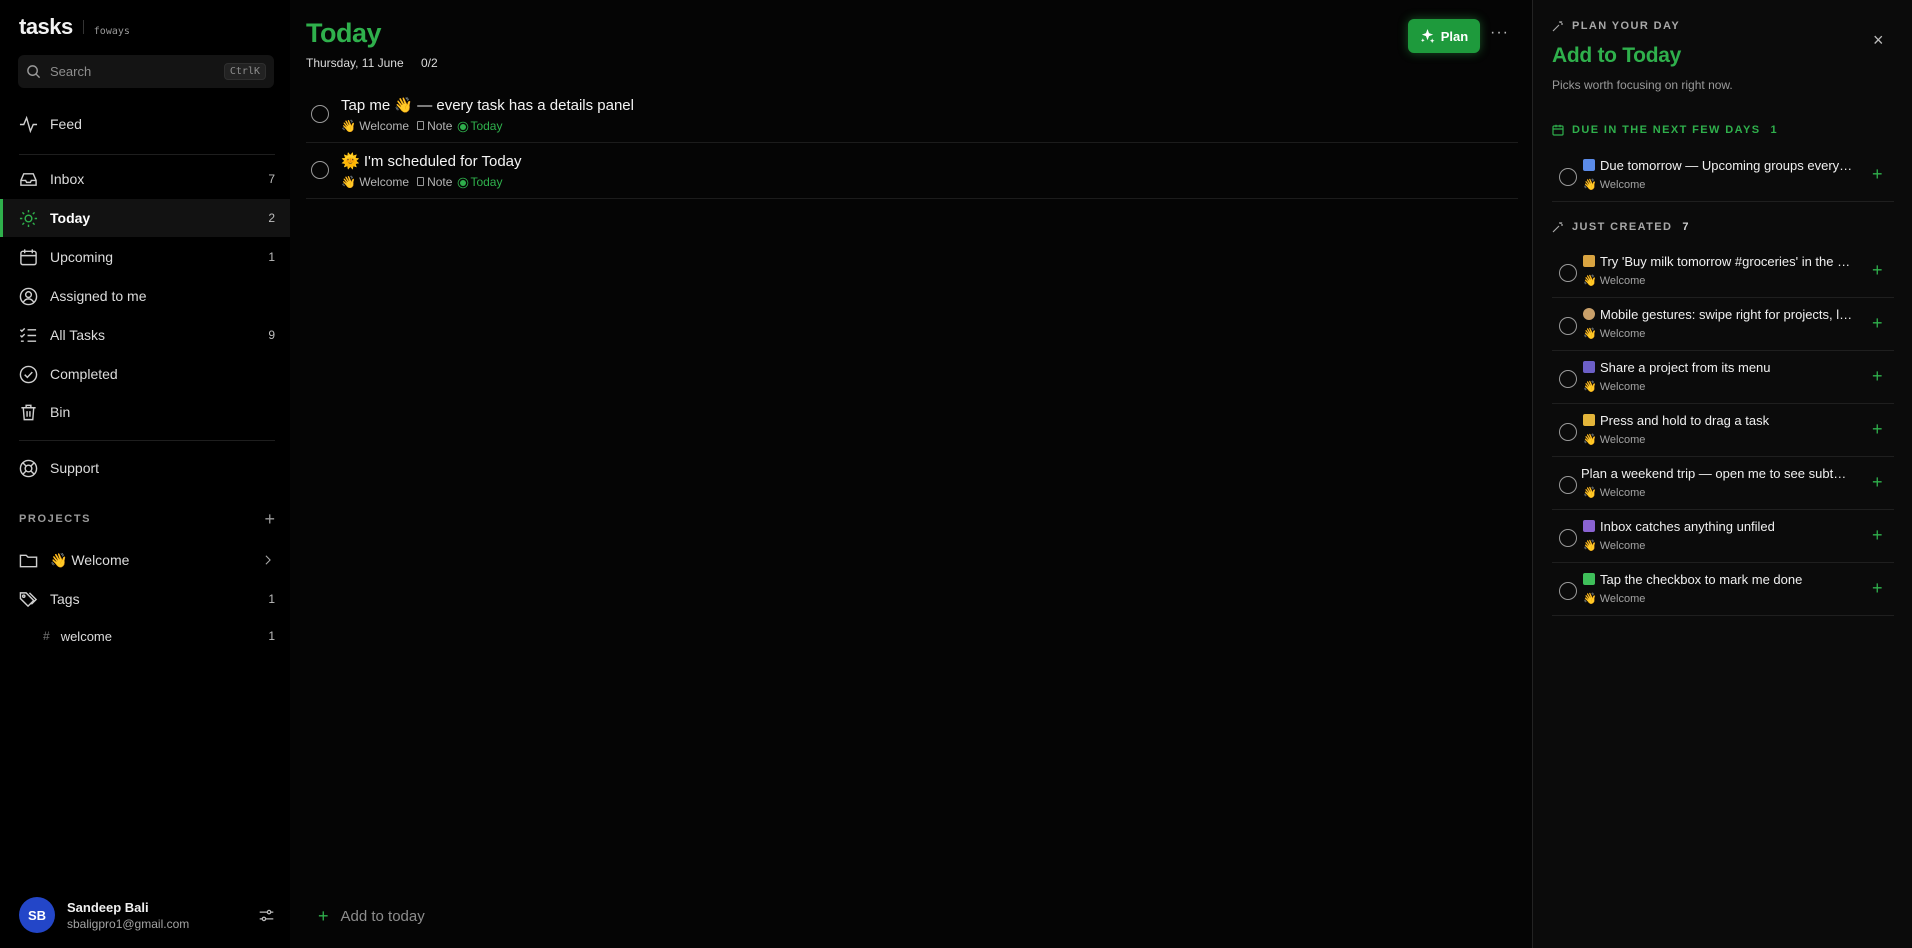  I want to click on search-input: Search CtrlK, so click(146, 71).